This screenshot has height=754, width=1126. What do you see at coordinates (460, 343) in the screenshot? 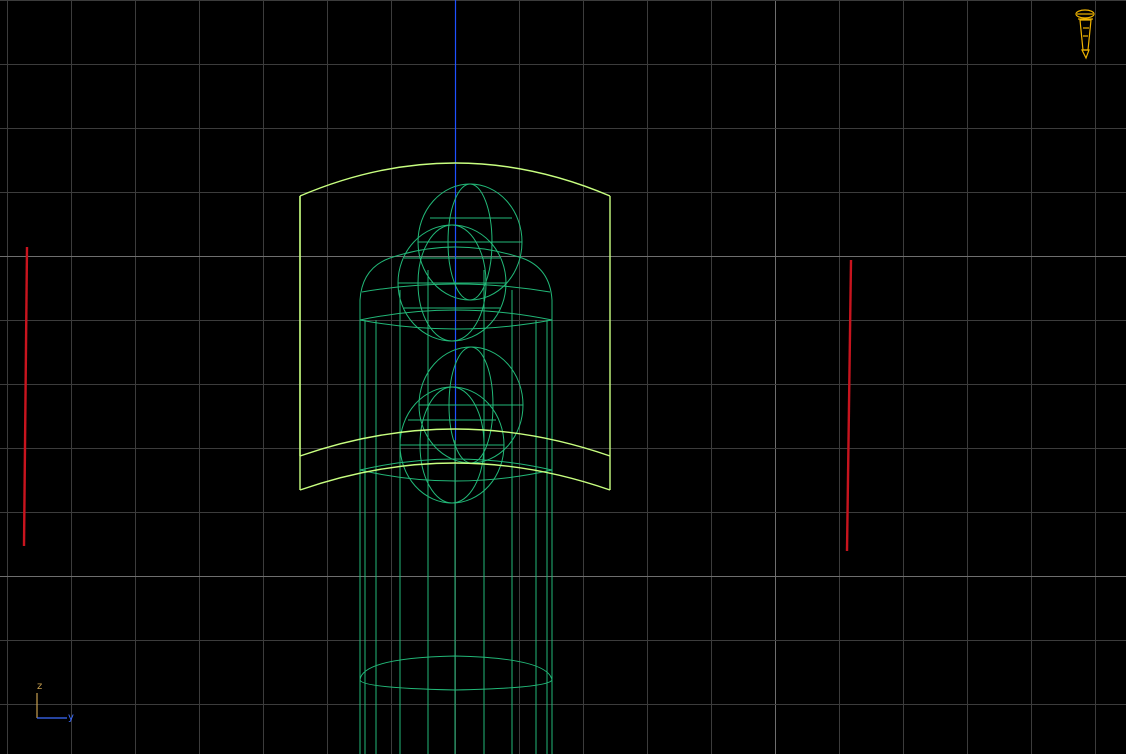
I see `sphere-wireframes` at bounding box center [460, 343].